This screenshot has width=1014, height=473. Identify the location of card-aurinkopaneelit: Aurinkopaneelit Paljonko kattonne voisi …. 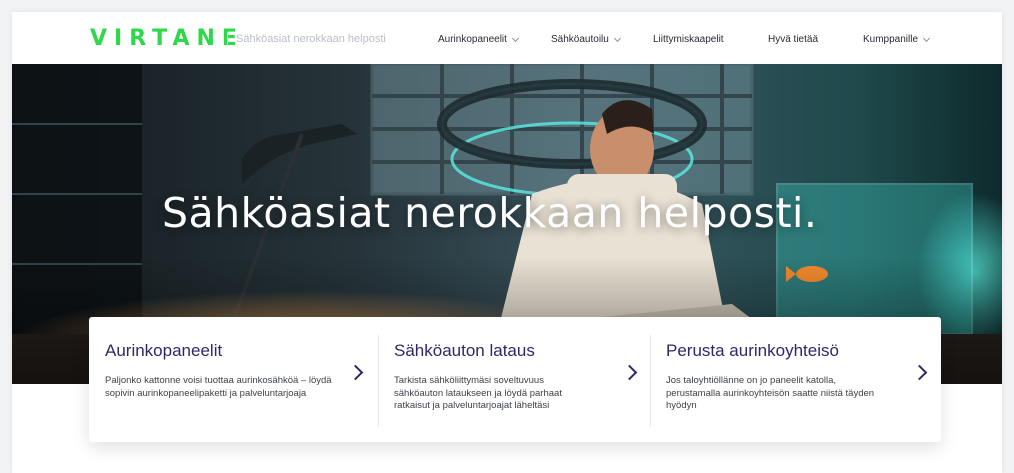
(231, 379).